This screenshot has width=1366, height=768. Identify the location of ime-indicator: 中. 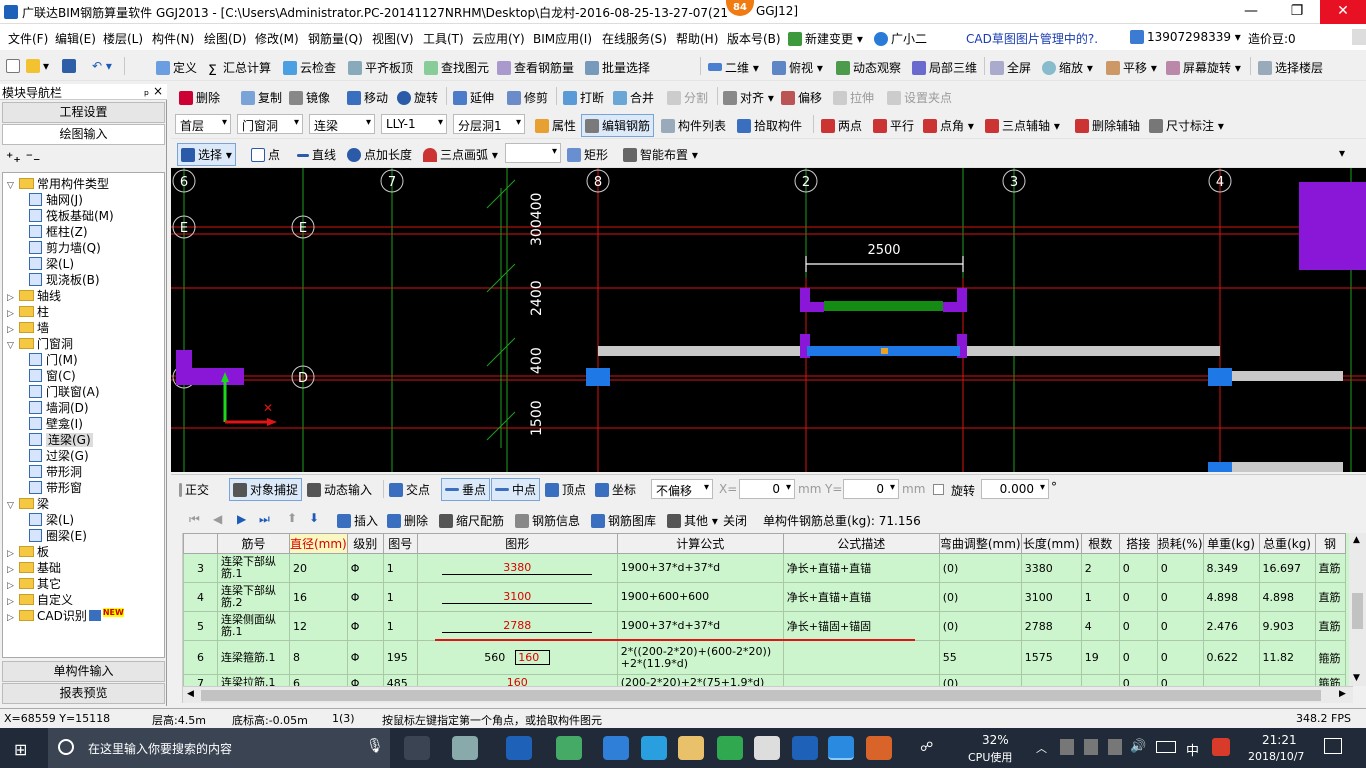
(1192, 749).